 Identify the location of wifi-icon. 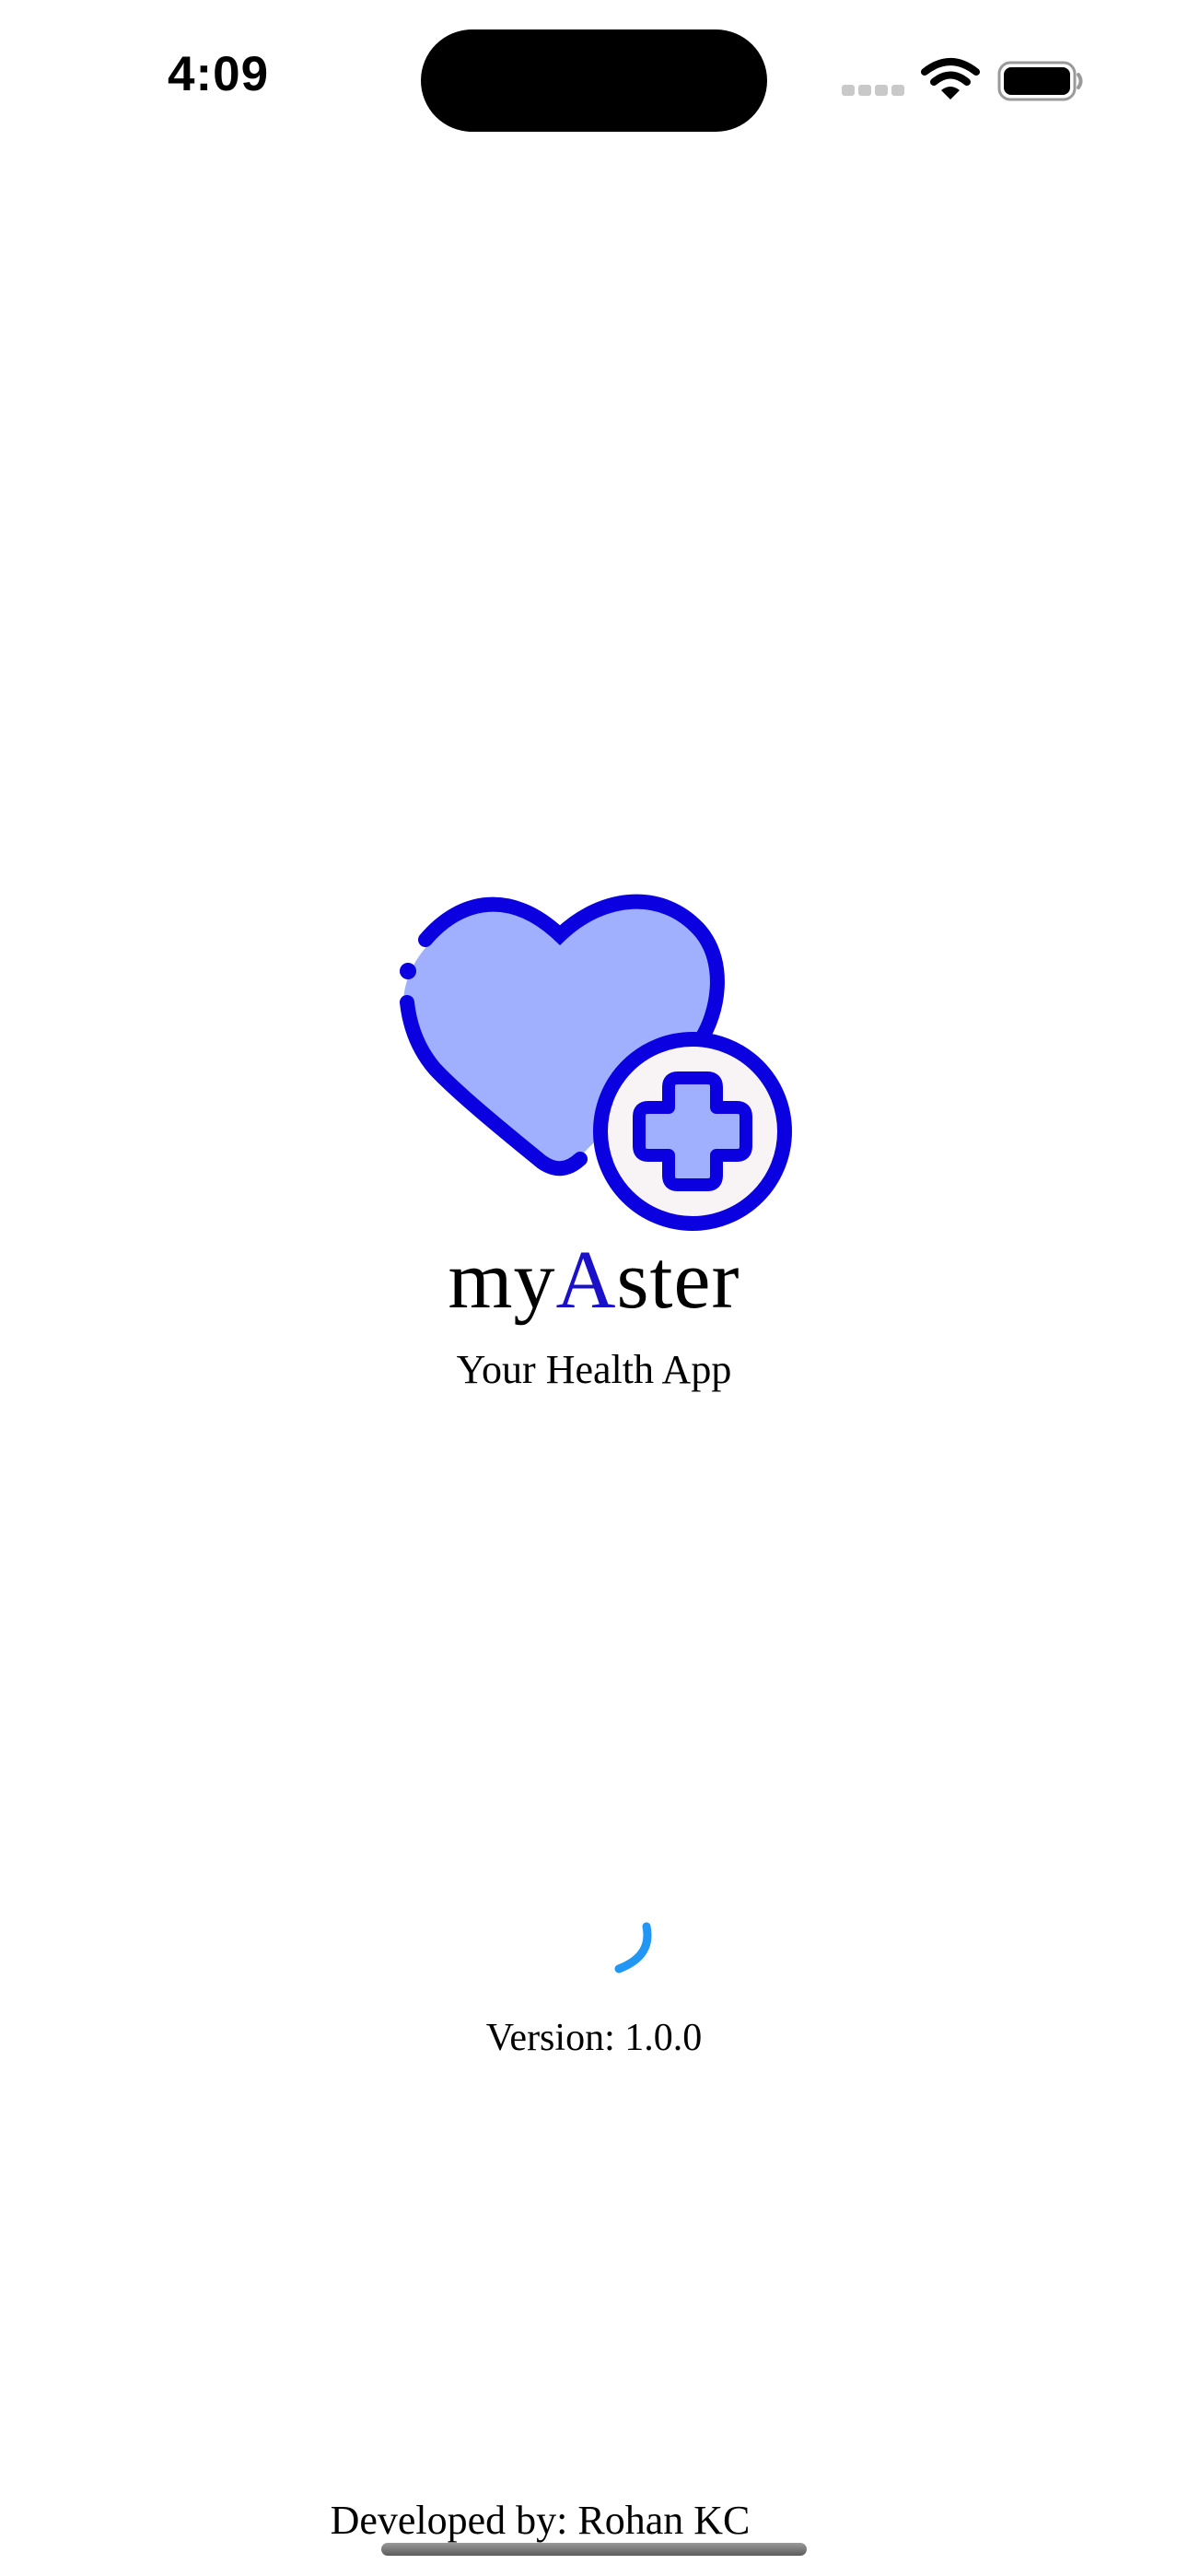
(951, 79).